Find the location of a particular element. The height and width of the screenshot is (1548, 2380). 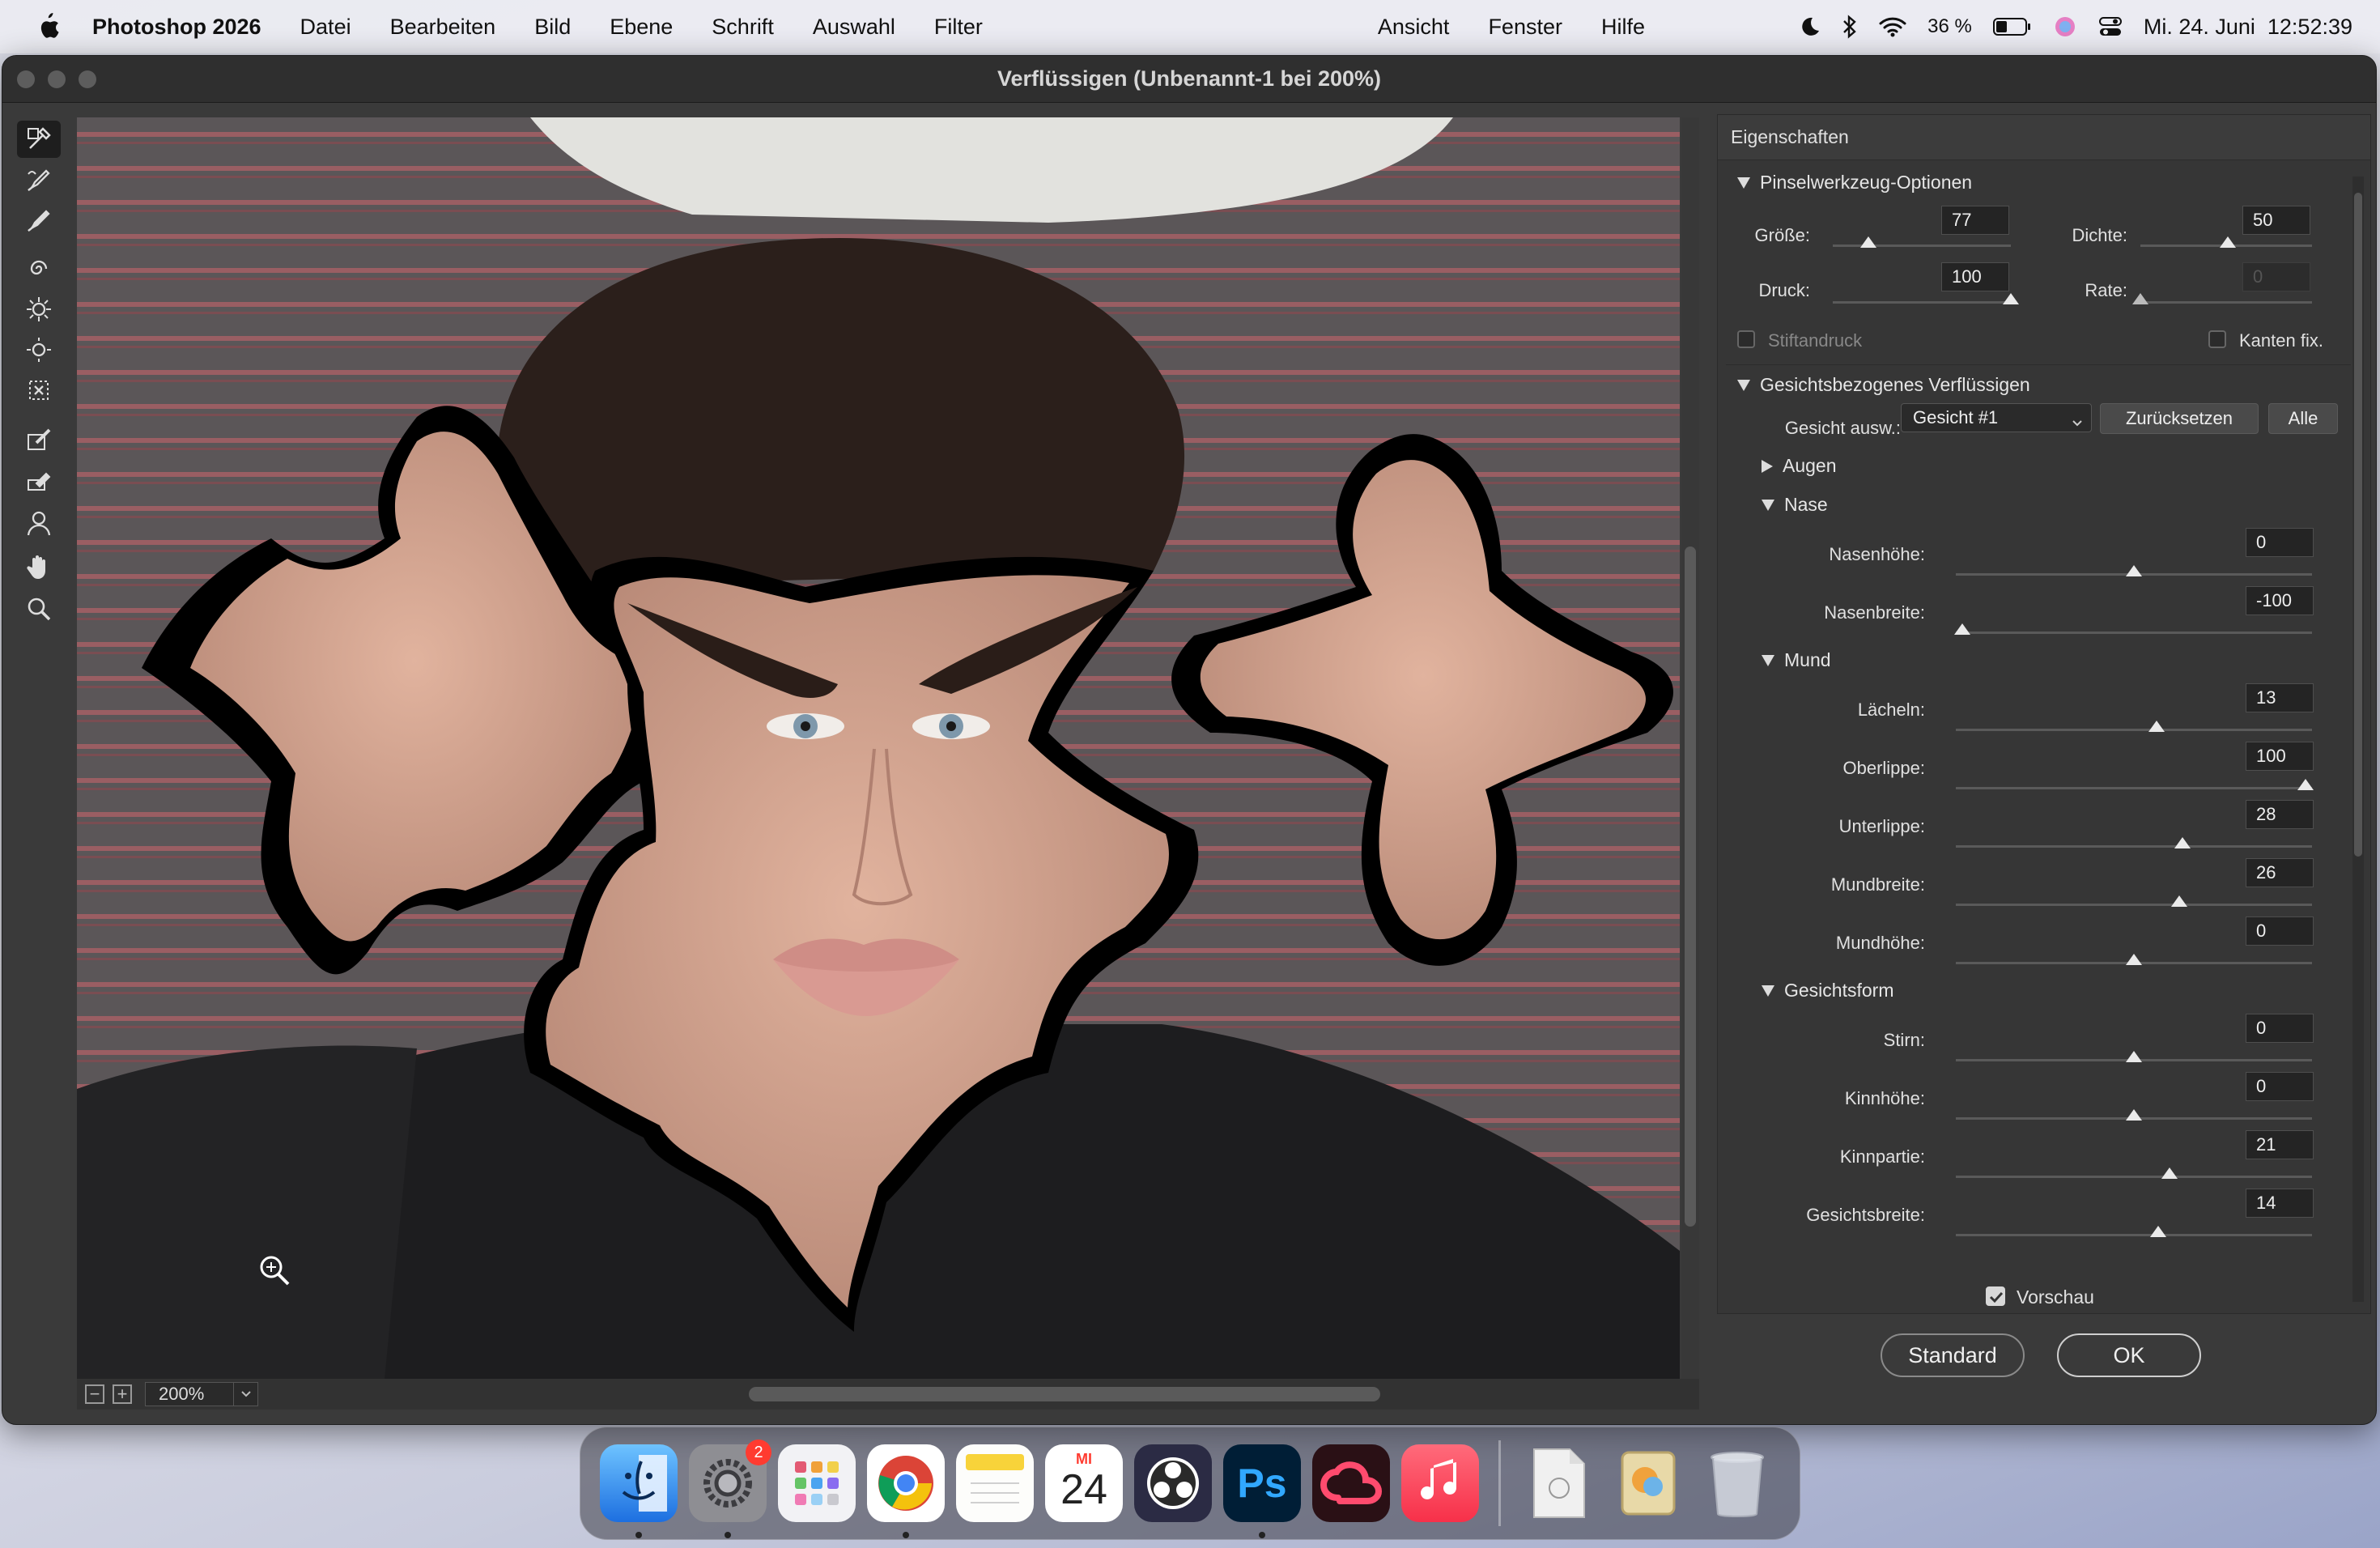

unterlippe-slider-handle is located at coordinates (2182, 843).